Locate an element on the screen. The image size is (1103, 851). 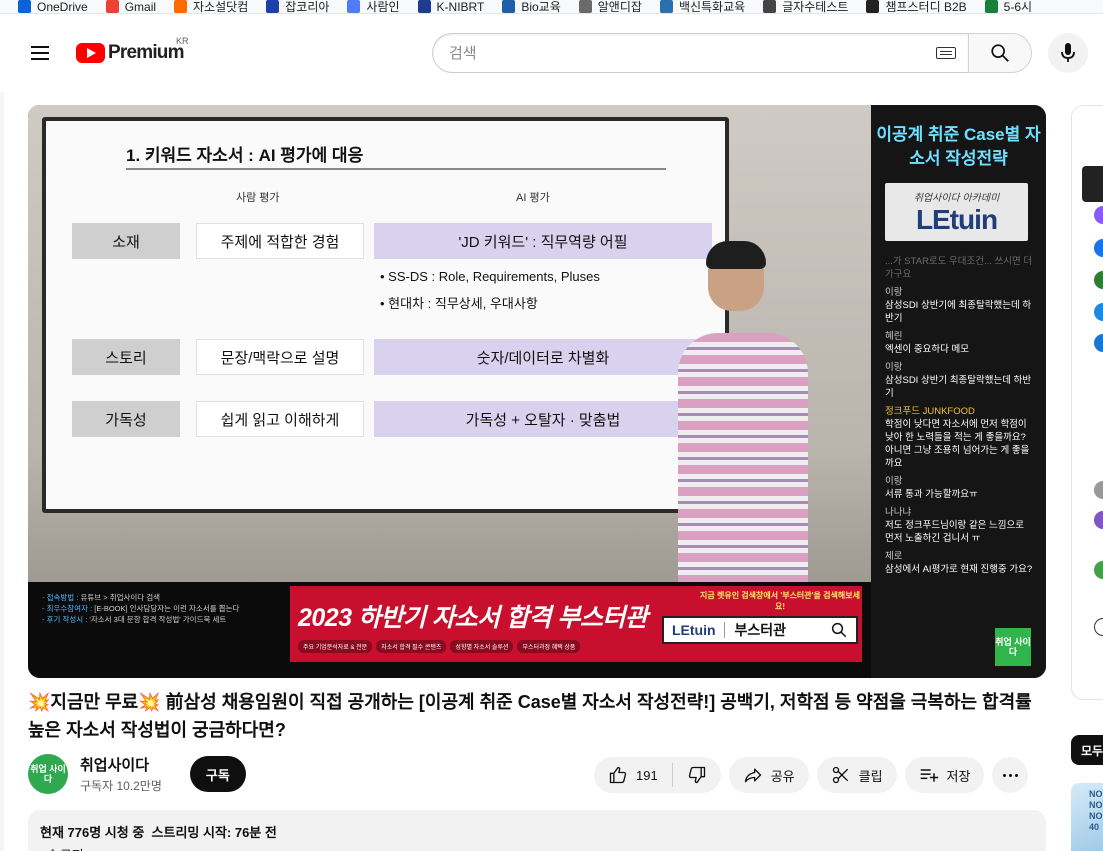
save-button: 저장 is located at coordinates (944, 775).